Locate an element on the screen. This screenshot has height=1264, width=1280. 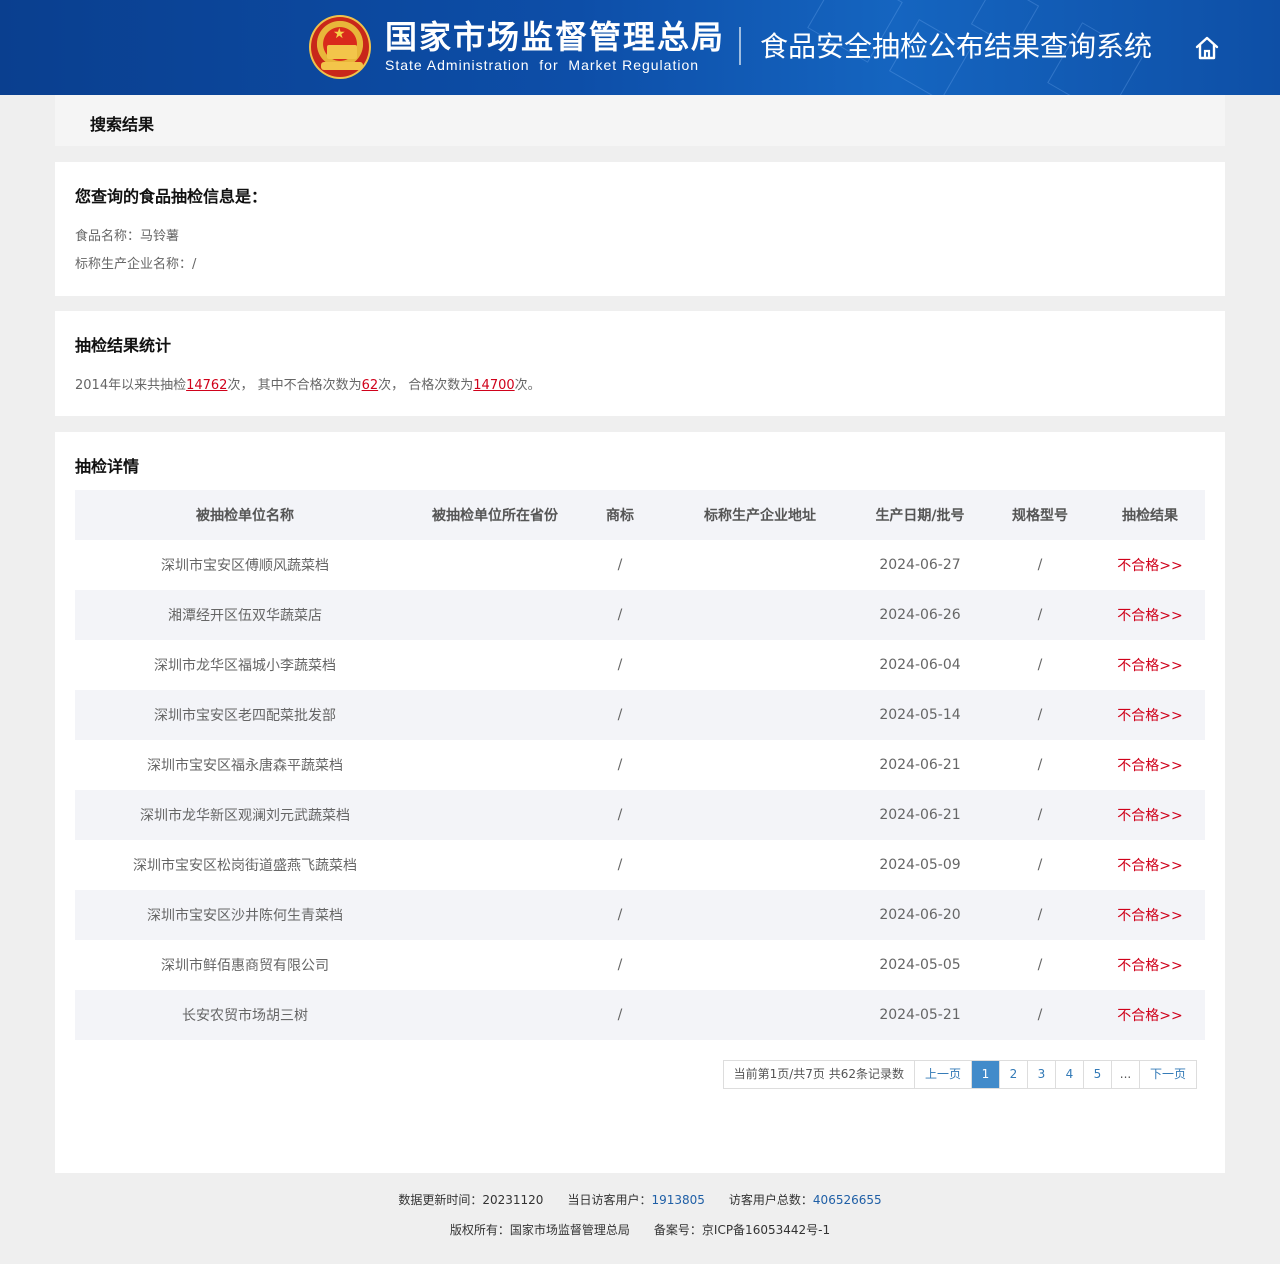
cell-date: 2024-06-04 is located at coordinates (920, 665).